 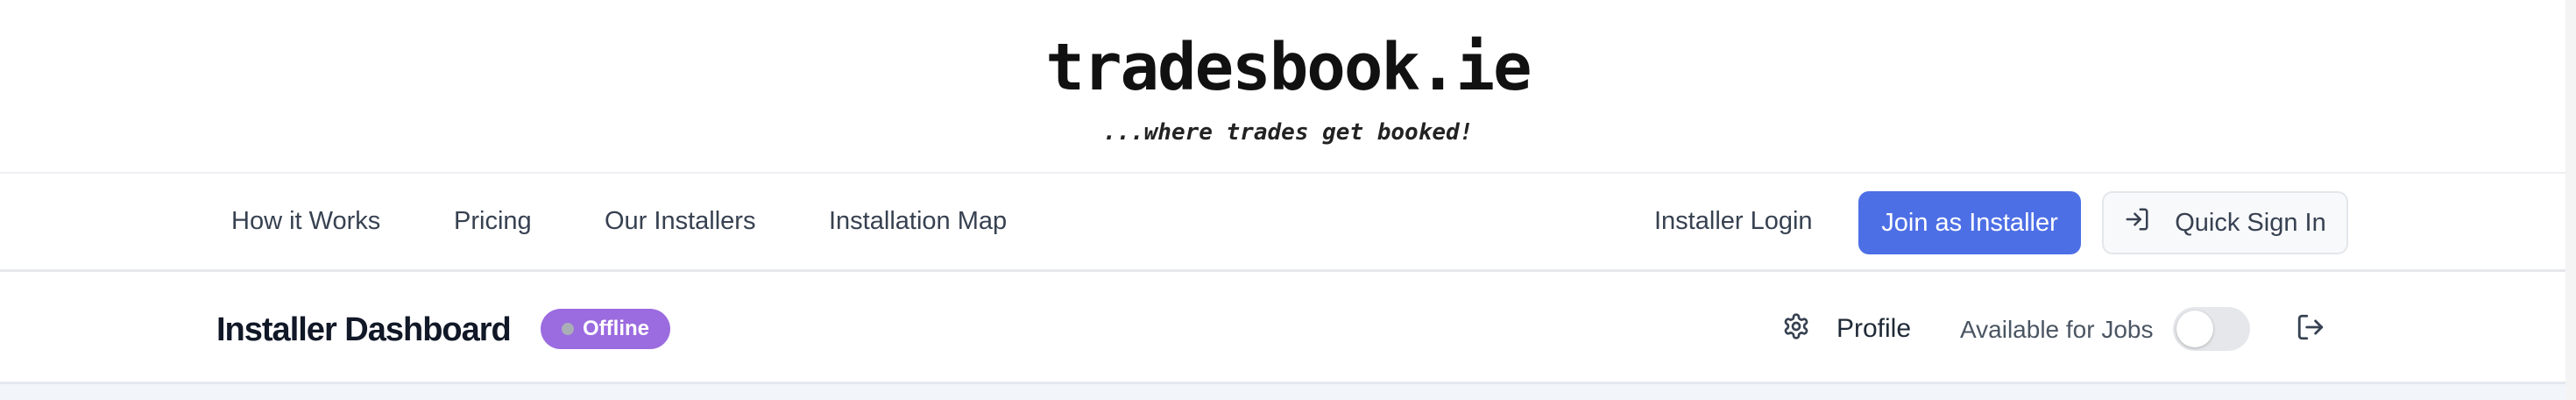 What do you see at coordinates (918, 221) in the screenshot?
I see `nav-link-installation-map: Installation Map` at bounding box center [918, 221].